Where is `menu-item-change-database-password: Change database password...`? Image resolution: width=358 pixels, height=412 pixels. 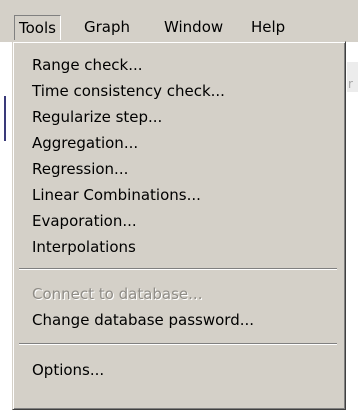
menu-item-change-database-password: Change database password... is located at coordinates (143, 320).